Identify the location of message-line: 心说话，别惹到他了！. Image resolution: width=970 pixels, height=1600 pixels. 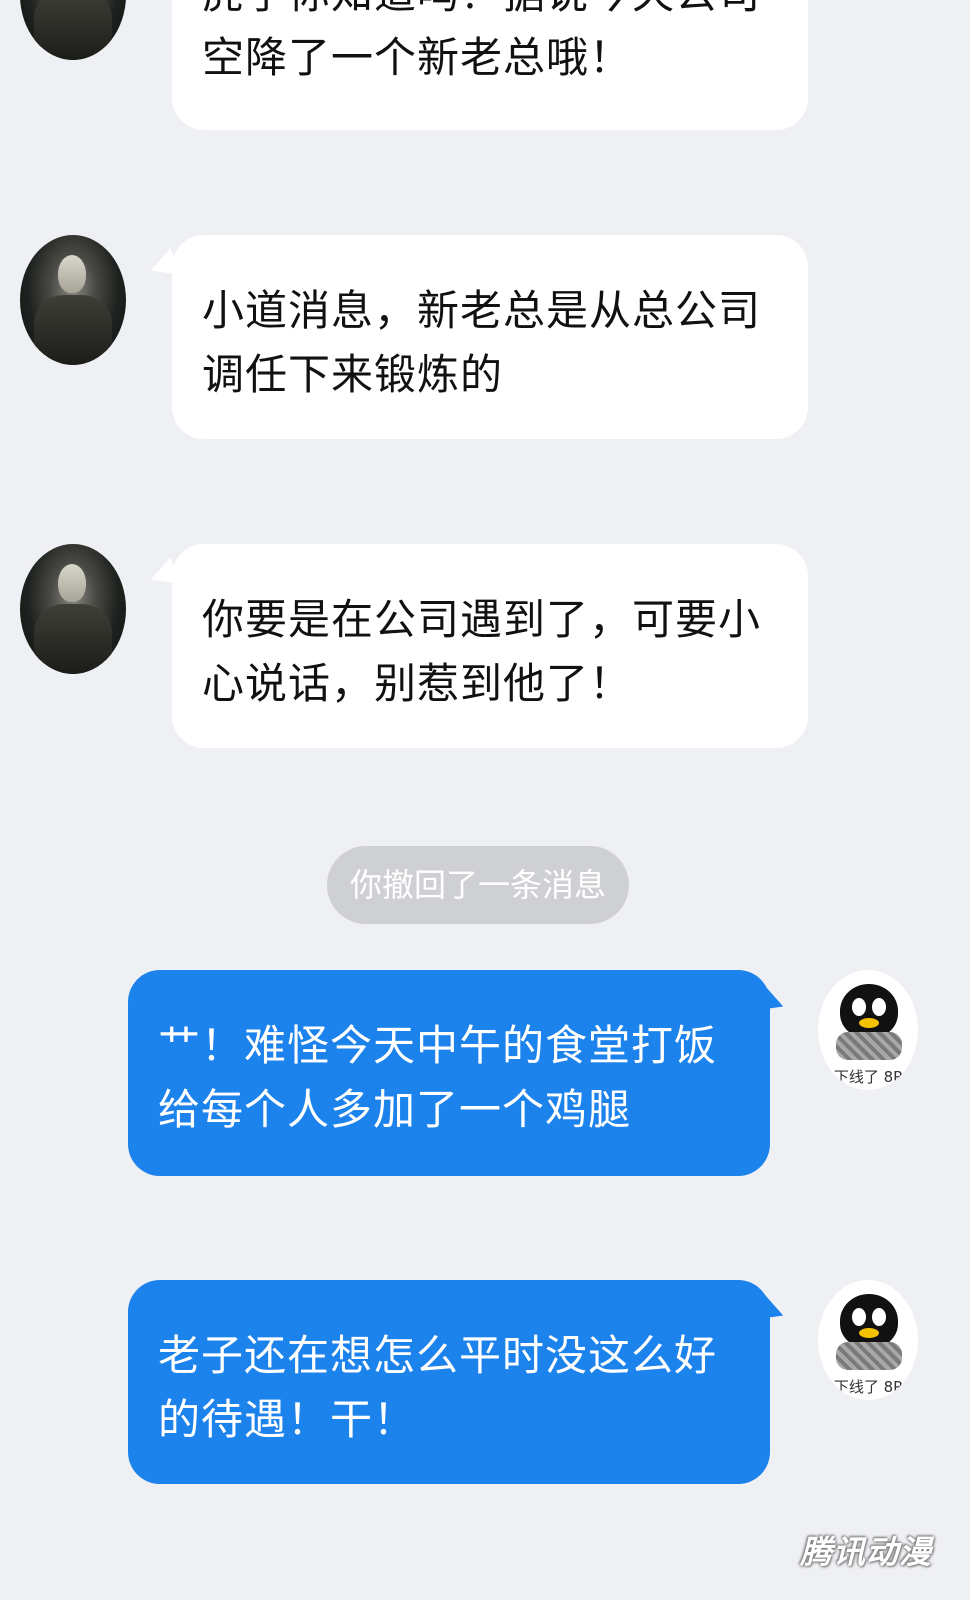
(417, 683).